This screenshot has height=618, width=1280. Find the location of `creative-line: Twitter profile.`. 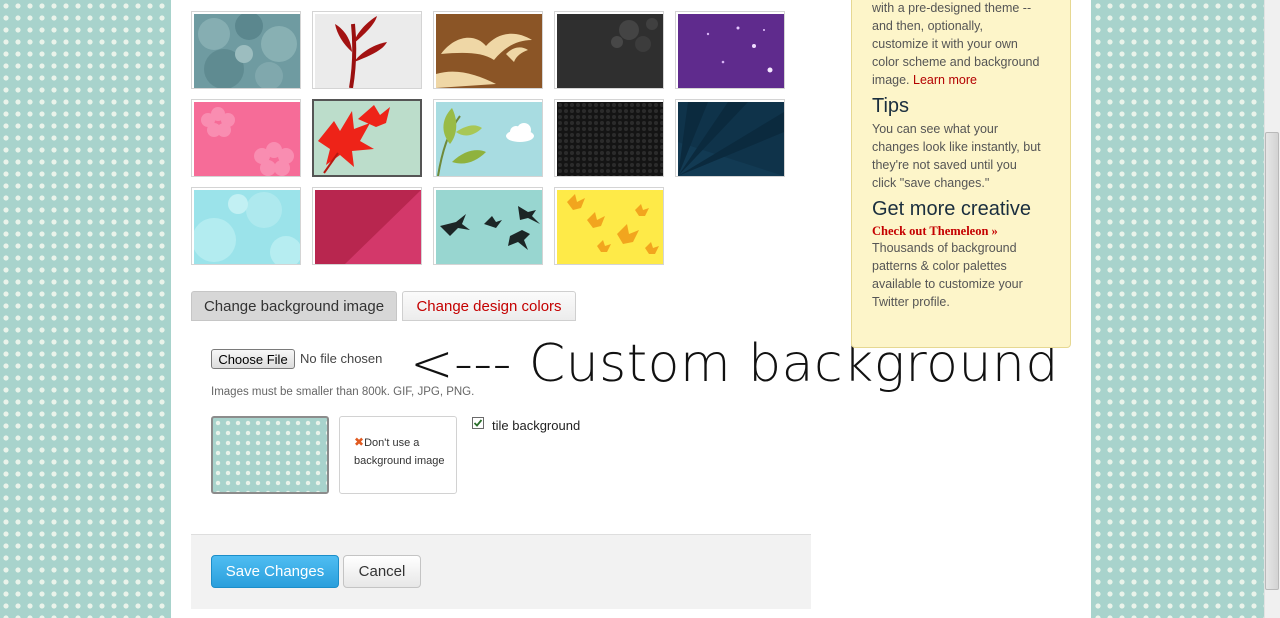

creative-line: Twitter profile. is located at coordinates (911, 302).